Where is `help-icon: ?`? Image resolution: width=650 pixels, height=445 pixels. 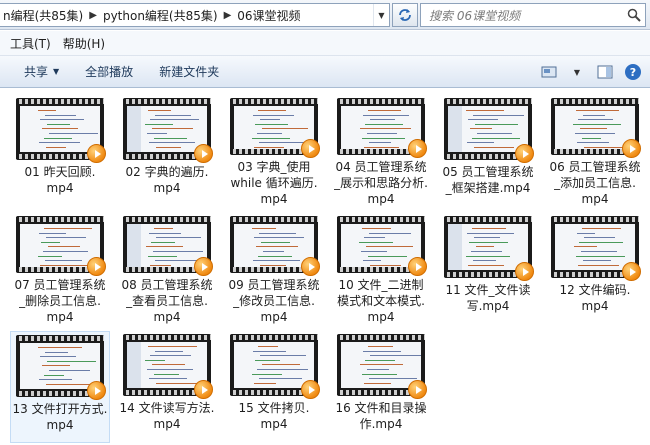 help-icon: ? is located at coordinates (633, 72).